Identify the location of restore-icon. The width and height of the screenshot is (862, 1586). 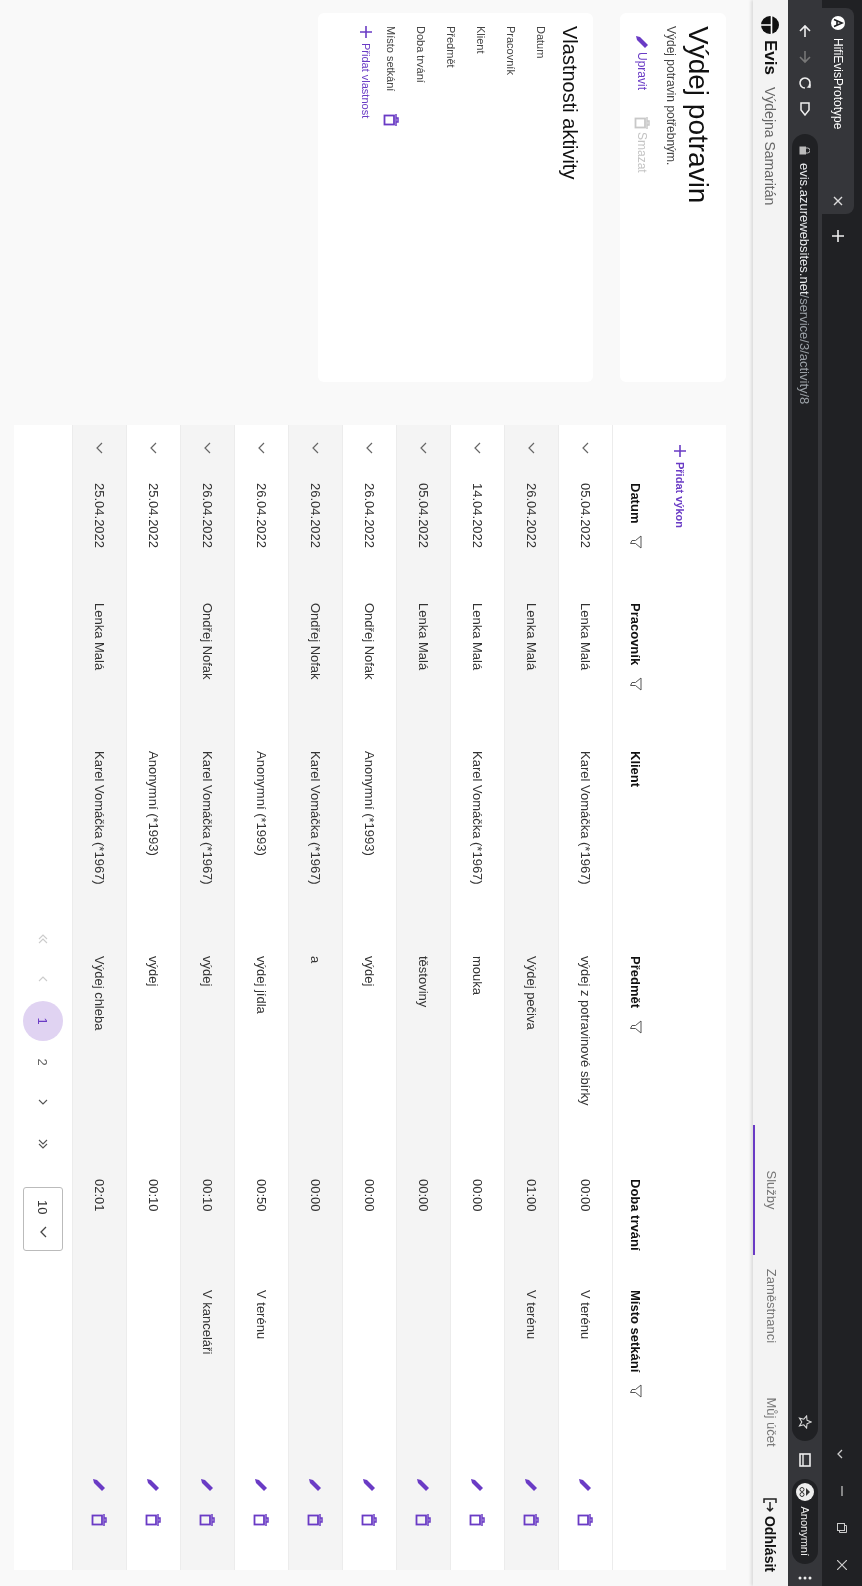
(842, 1528).